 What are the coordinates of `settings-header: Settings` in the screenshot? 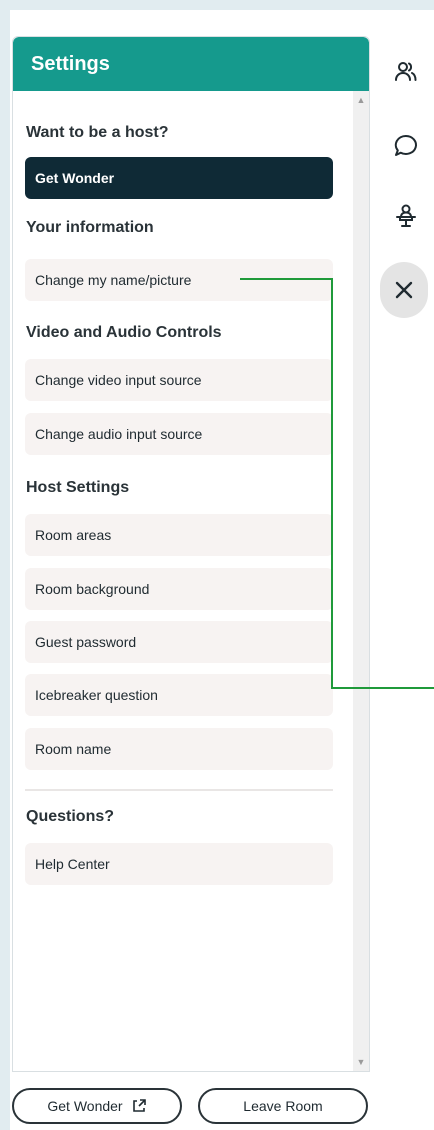 It's located at (191, 64).